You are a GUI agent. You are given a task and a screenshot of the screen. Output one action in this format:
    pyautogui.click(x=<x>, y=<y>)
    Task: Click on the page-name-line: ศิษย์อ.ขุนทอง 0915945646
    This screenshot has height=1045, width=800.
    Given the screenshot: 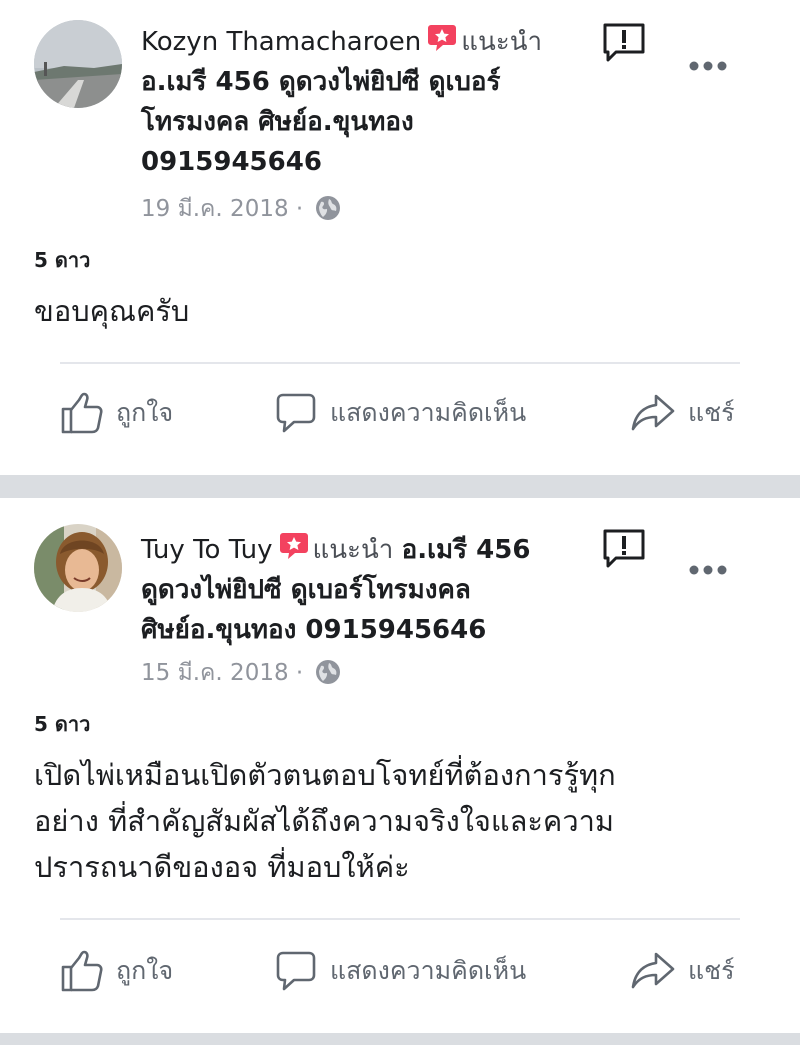 What is the action you would take?
    pyautogui.click(x=313, y=630)
    